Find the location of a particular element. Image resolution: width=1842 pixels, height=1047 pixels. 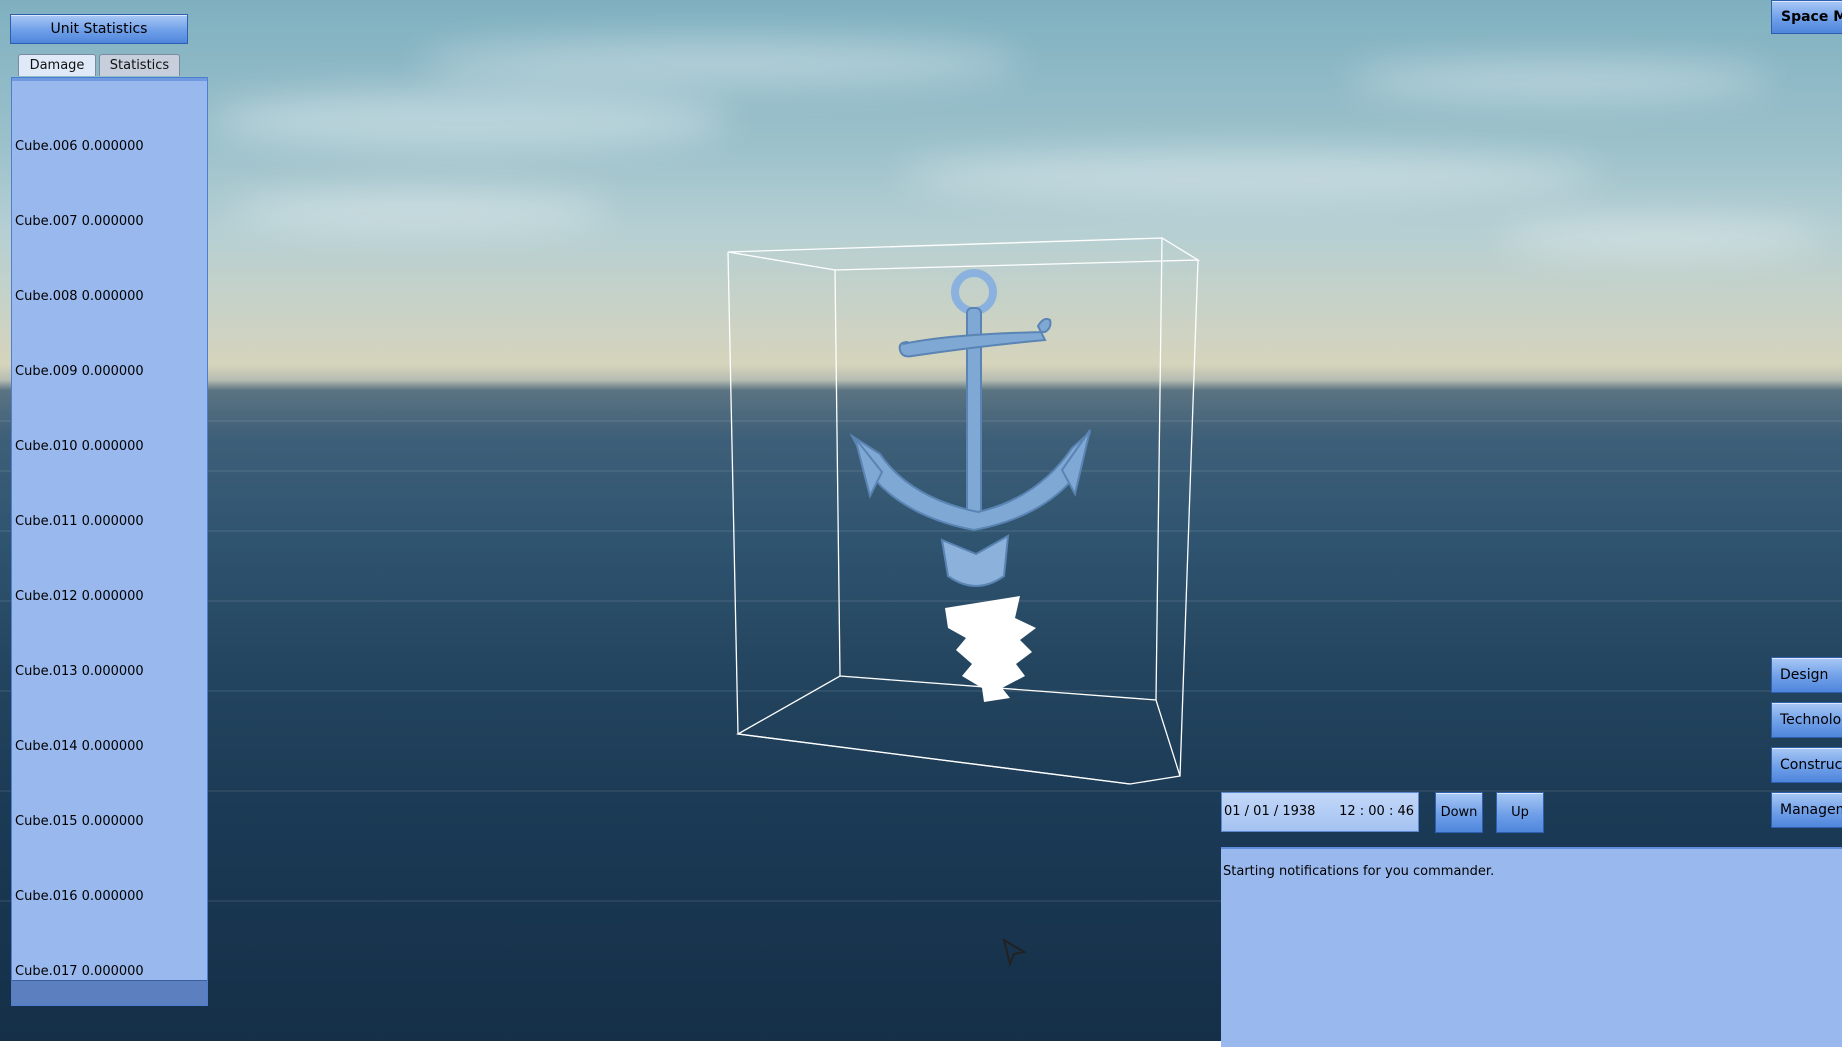

damage-row: Cube.017 0.000000 is located at coordinates (79, 971).